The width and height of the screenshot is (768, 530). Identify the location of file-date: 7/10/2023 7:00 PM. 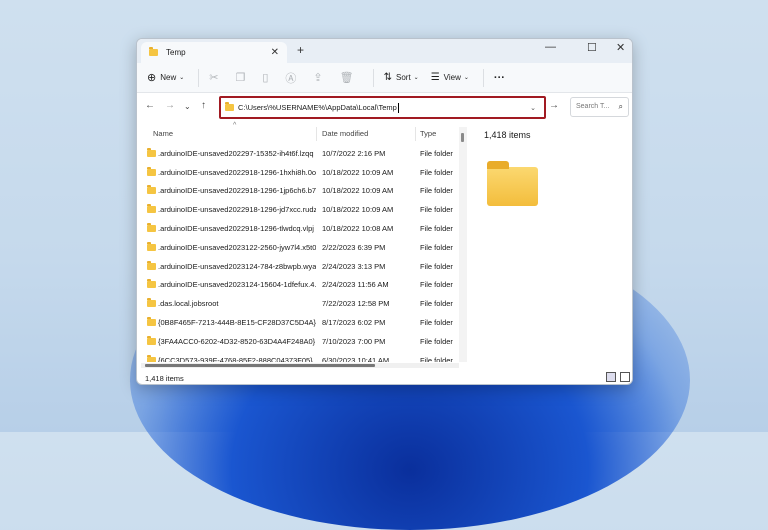
(354, 341).